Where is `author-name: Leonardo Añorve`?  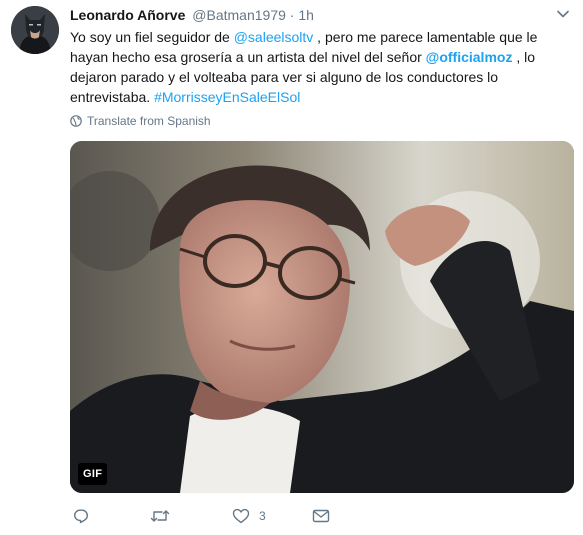
author-name: Leonardo Añorve is located at coordinates (127, 15).